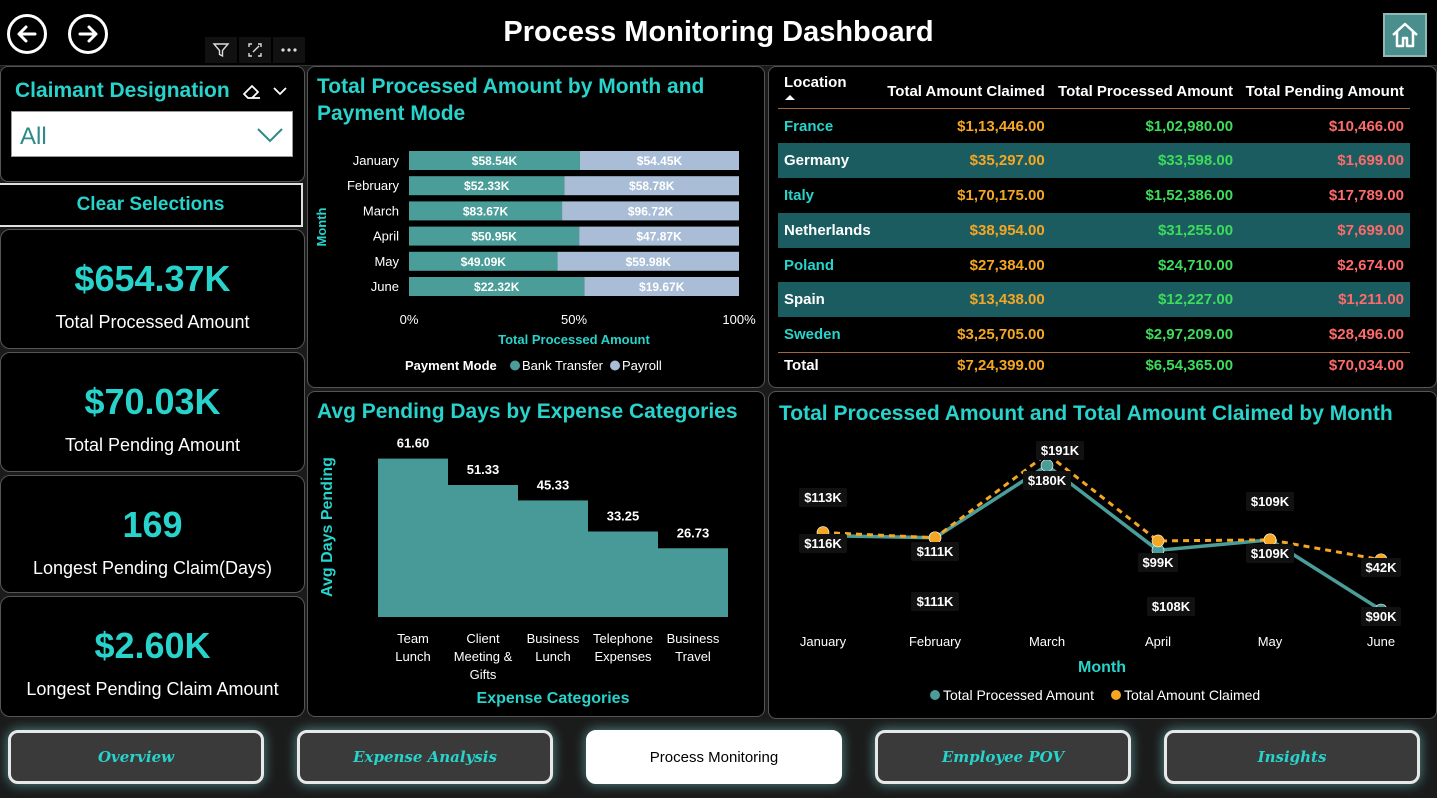 This screenshot has height=798, width=1437. What do you see at coordinates (152, 134) in the screenshot?
I see `slicer-dropdown: All` at bounding box center [152, 134].